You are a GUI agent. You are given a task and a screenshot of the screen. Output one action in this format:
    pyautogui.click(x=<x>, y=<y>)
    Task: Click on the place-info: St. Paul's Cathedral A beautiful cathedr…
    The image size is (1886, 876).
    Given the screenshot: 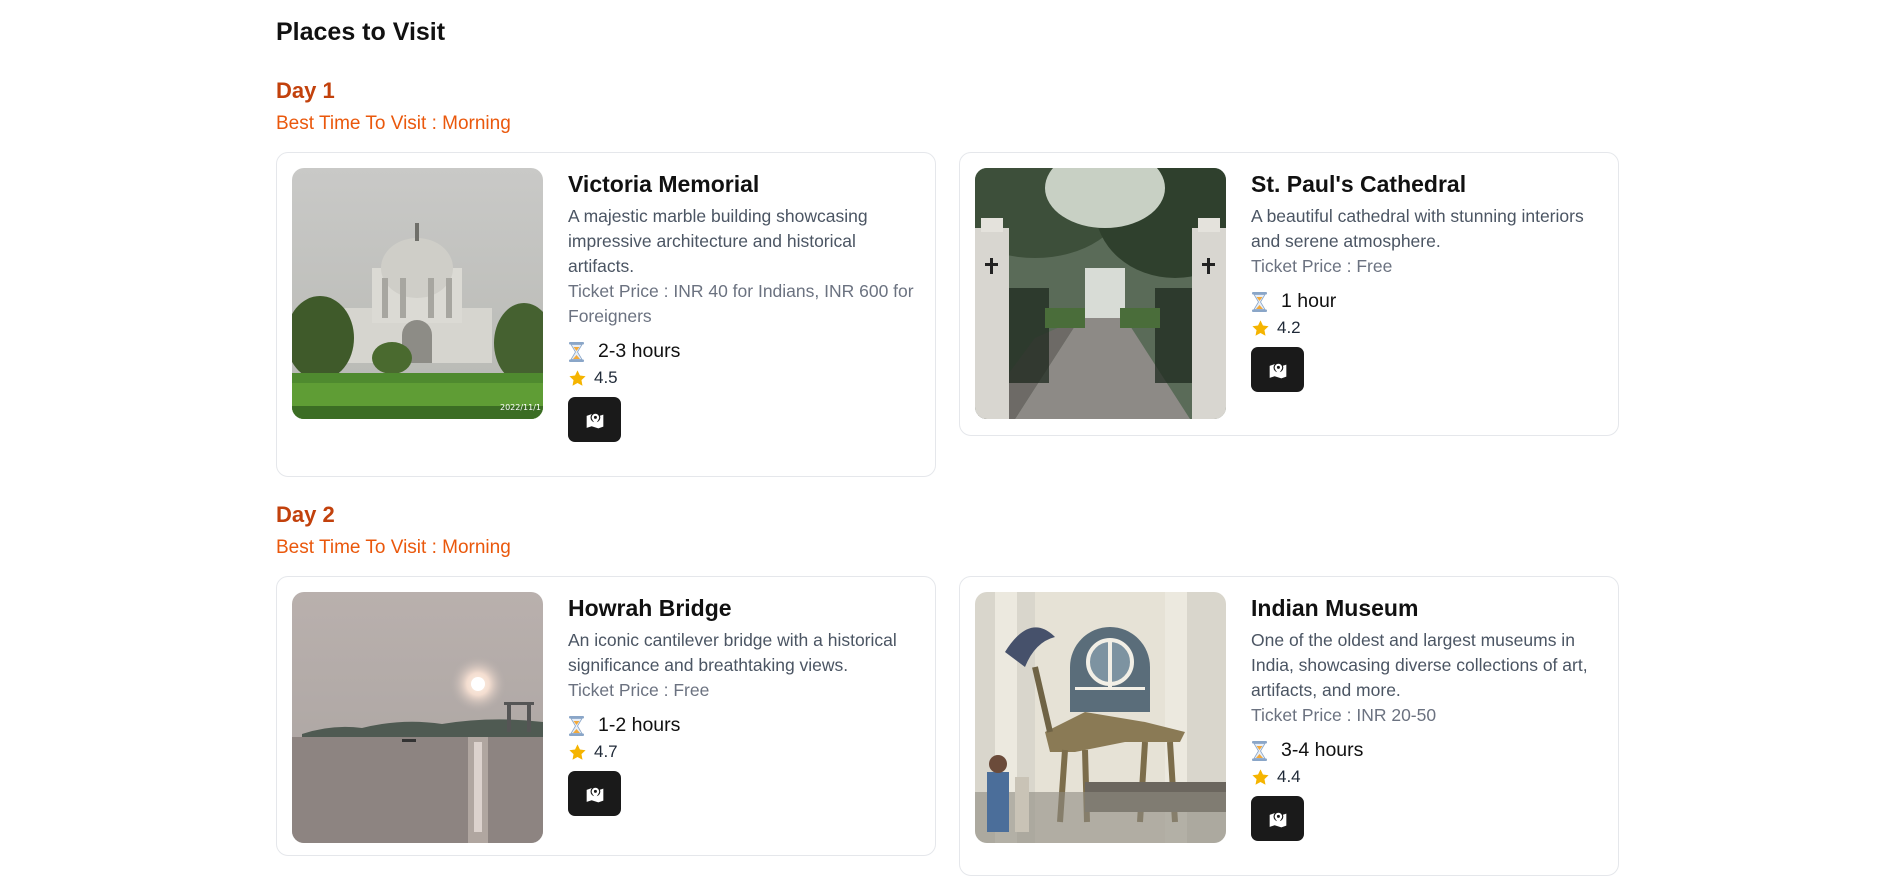 What is the action you would take?
    pyautogui.click(x=1426, y=281)
    